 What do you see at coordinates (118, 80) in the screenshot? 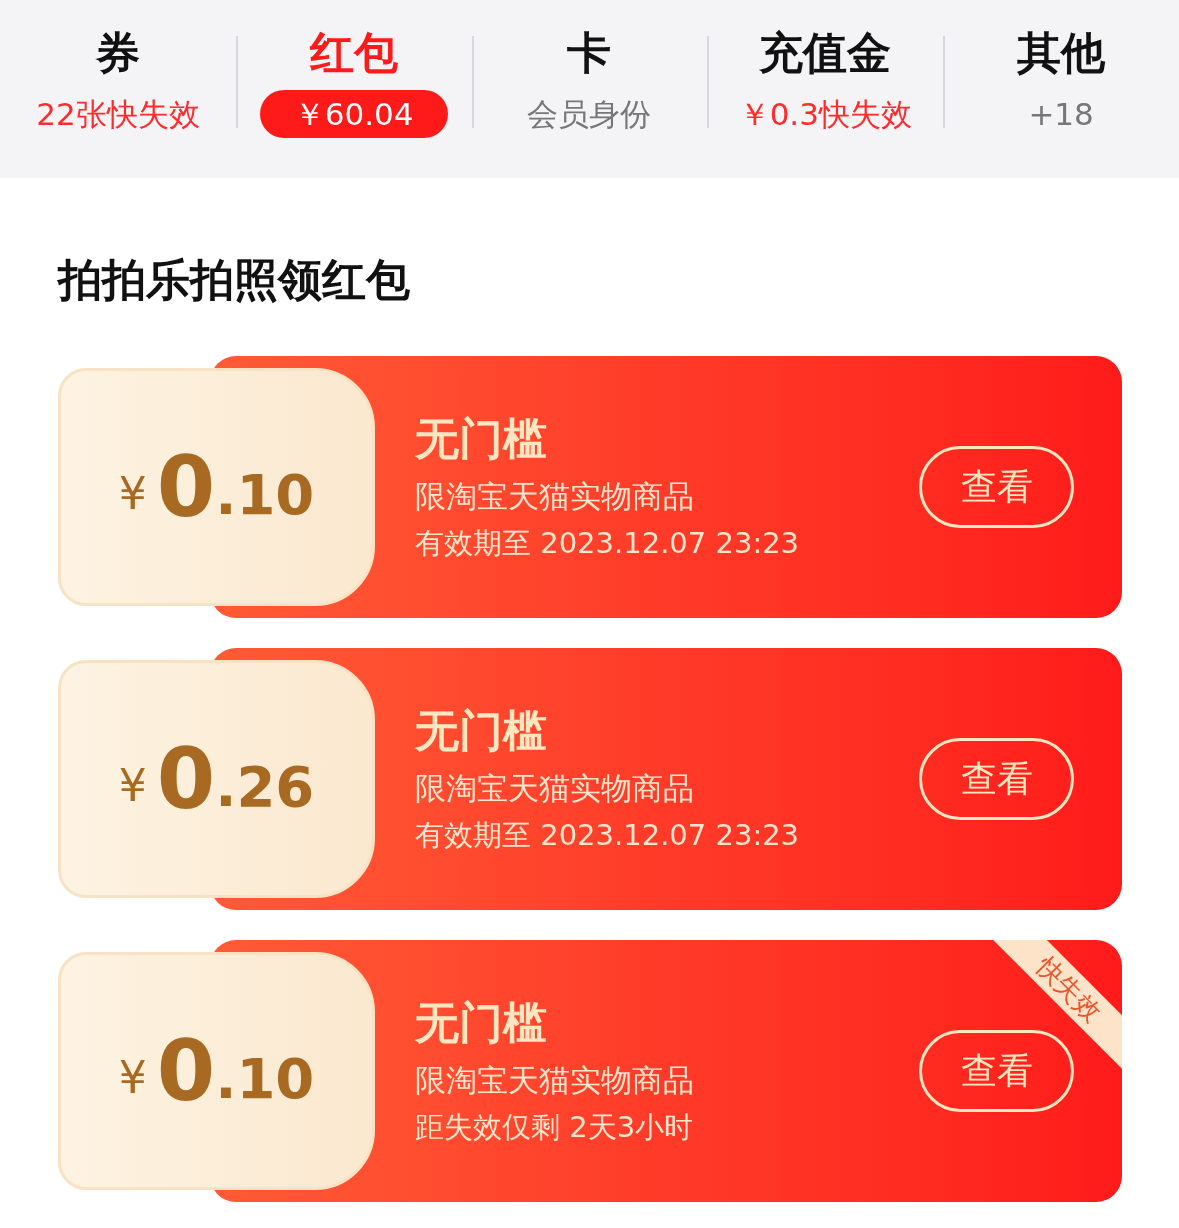
I see `tab: 券 22张快失效` at bounding box center [118, 80].